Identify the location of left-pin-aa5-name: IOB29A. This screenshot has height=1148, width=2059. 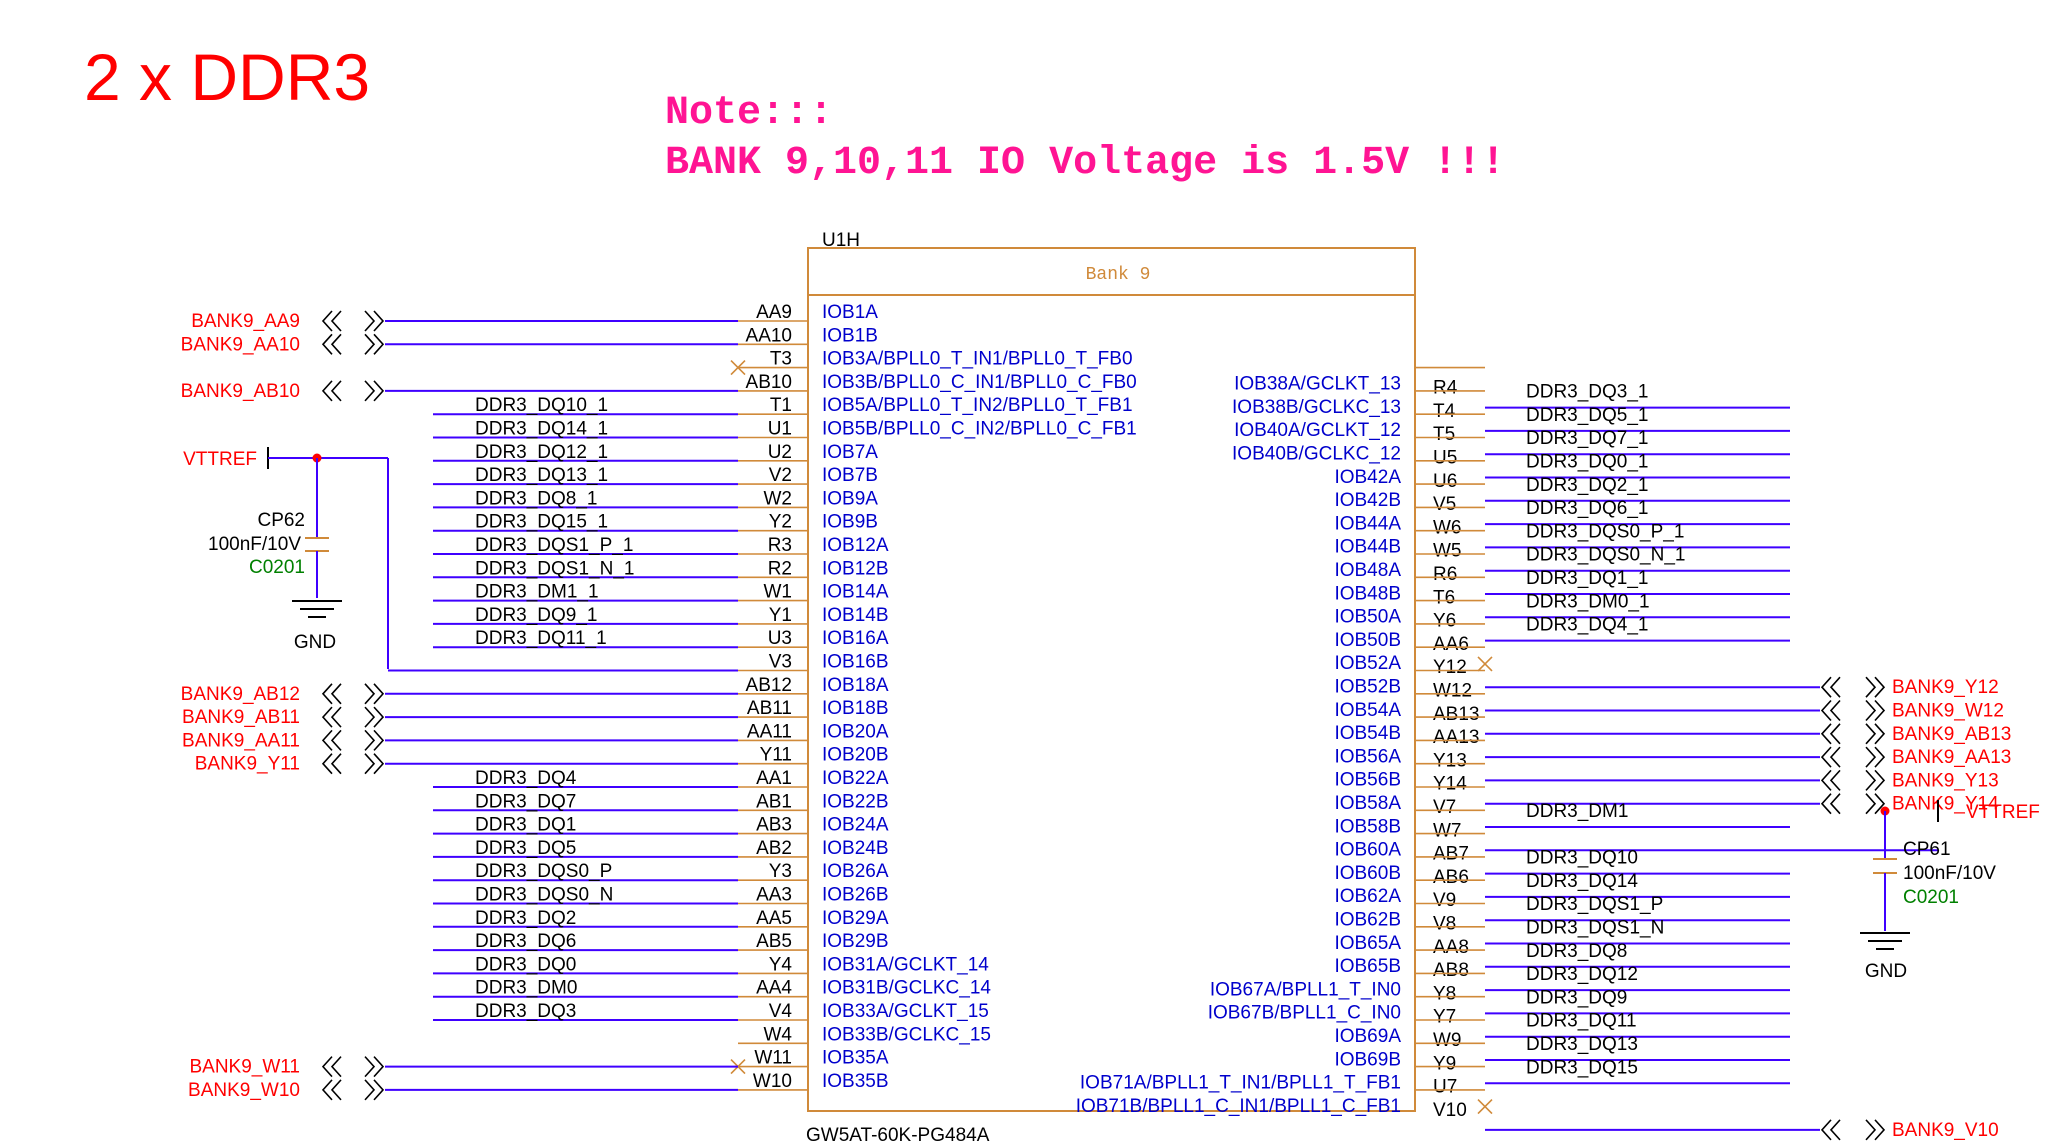
(855, 918).